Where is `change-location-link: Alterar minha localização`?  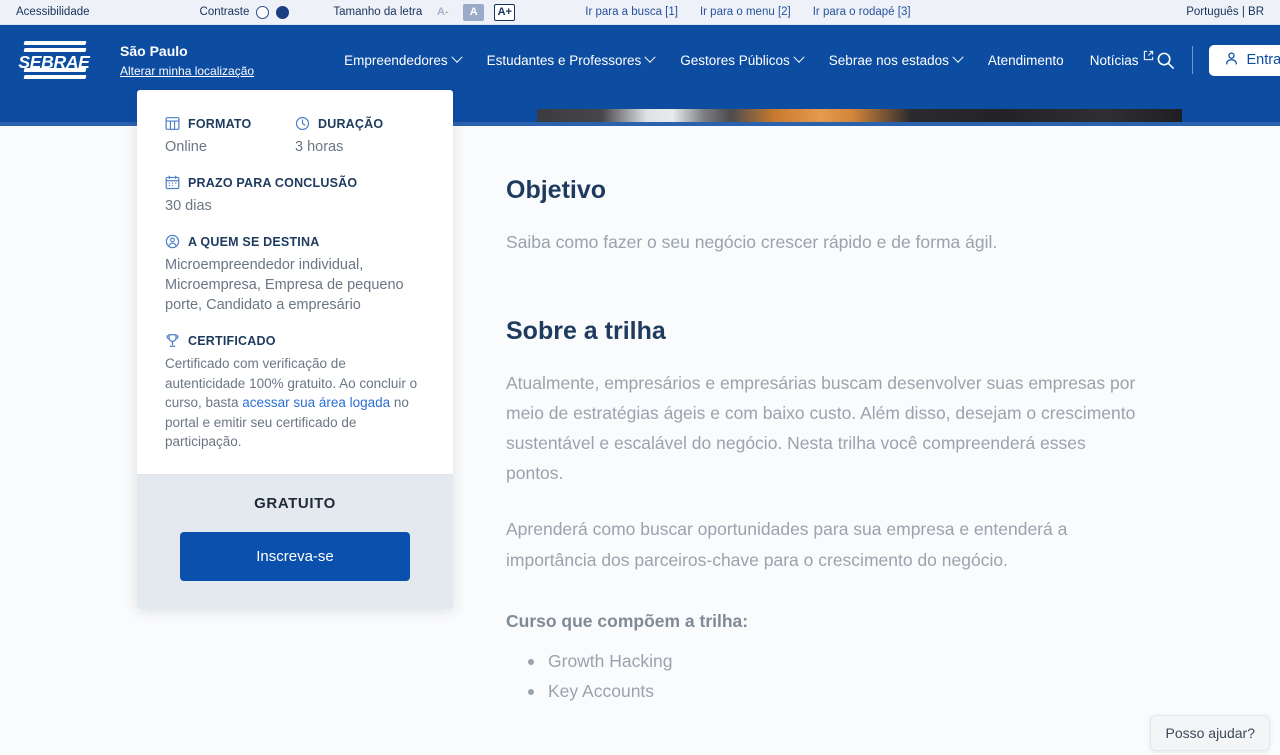
change-location-link: Alterar minha localização is located at coordinates (187, 71).